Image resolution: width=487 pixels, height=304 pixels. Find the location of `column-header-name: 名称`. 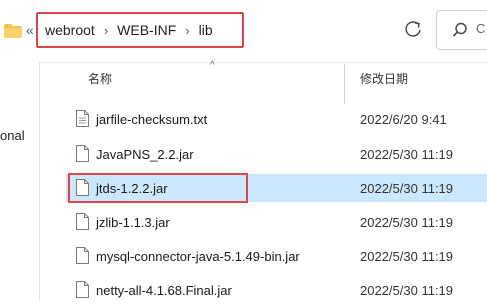

column-header-name: 名称 is located at coordinates (100, 78).